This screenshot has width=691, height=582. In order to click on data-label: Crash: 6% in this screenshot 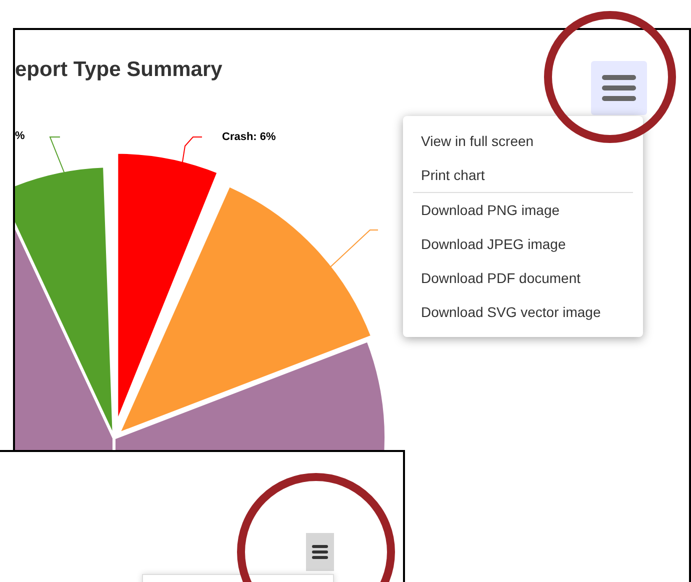, I will do `click(249, 137)`.